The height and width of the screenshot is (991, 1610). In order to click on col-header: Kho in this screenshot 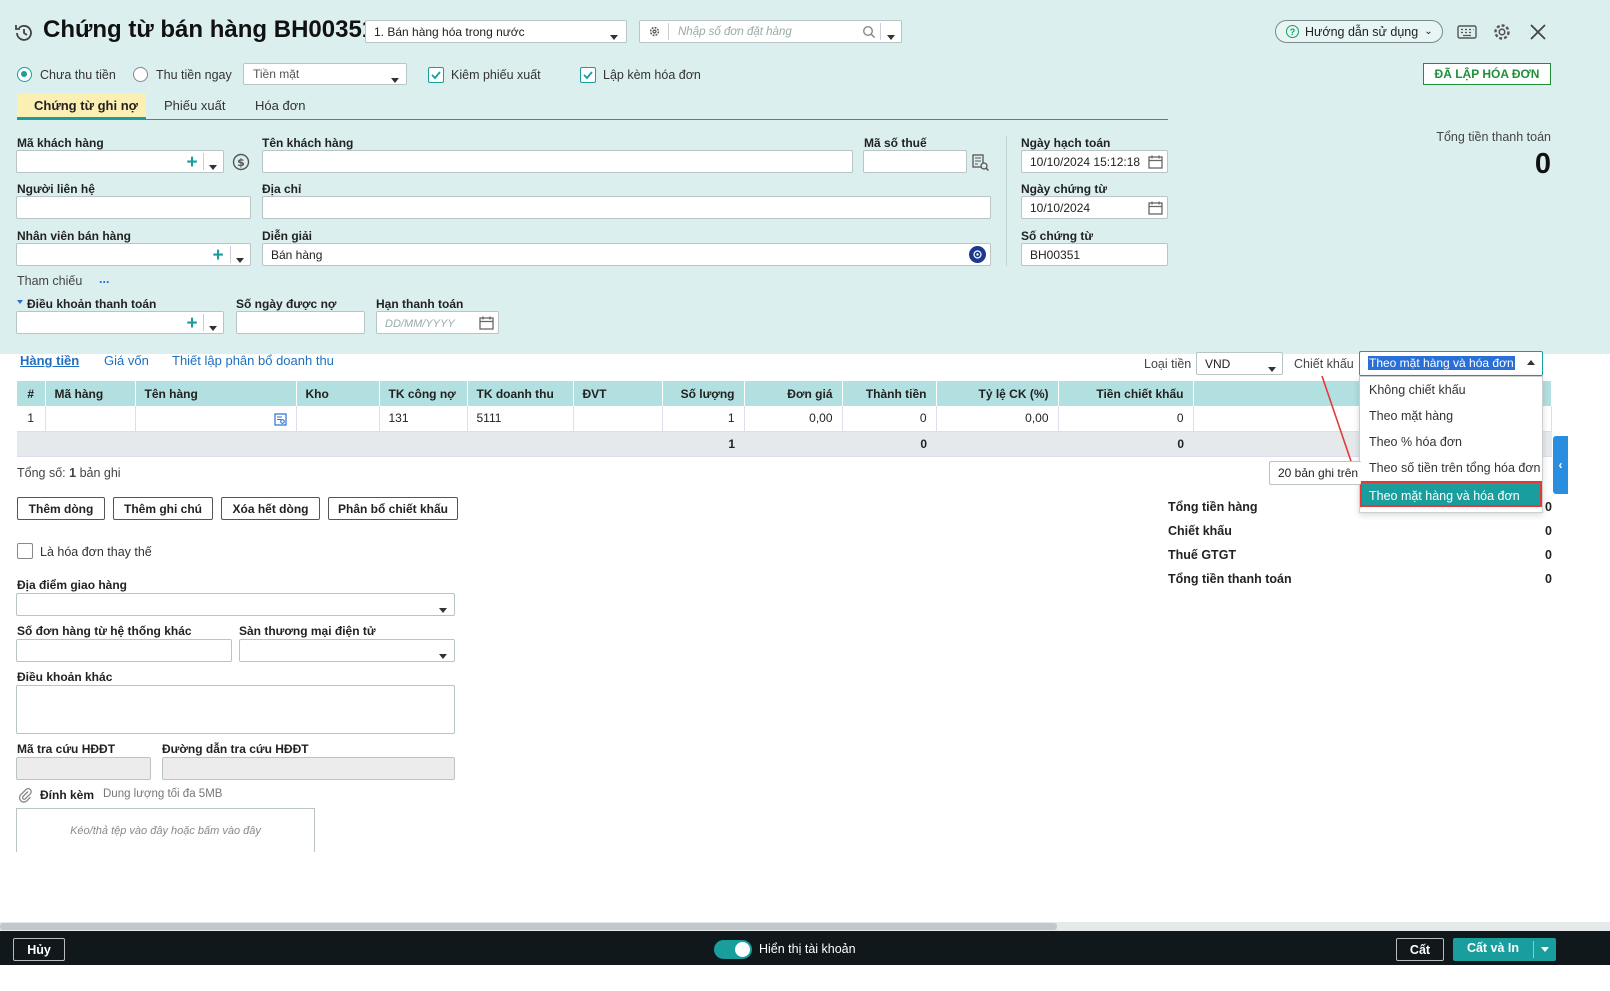, I will do `click(338, 393)`.